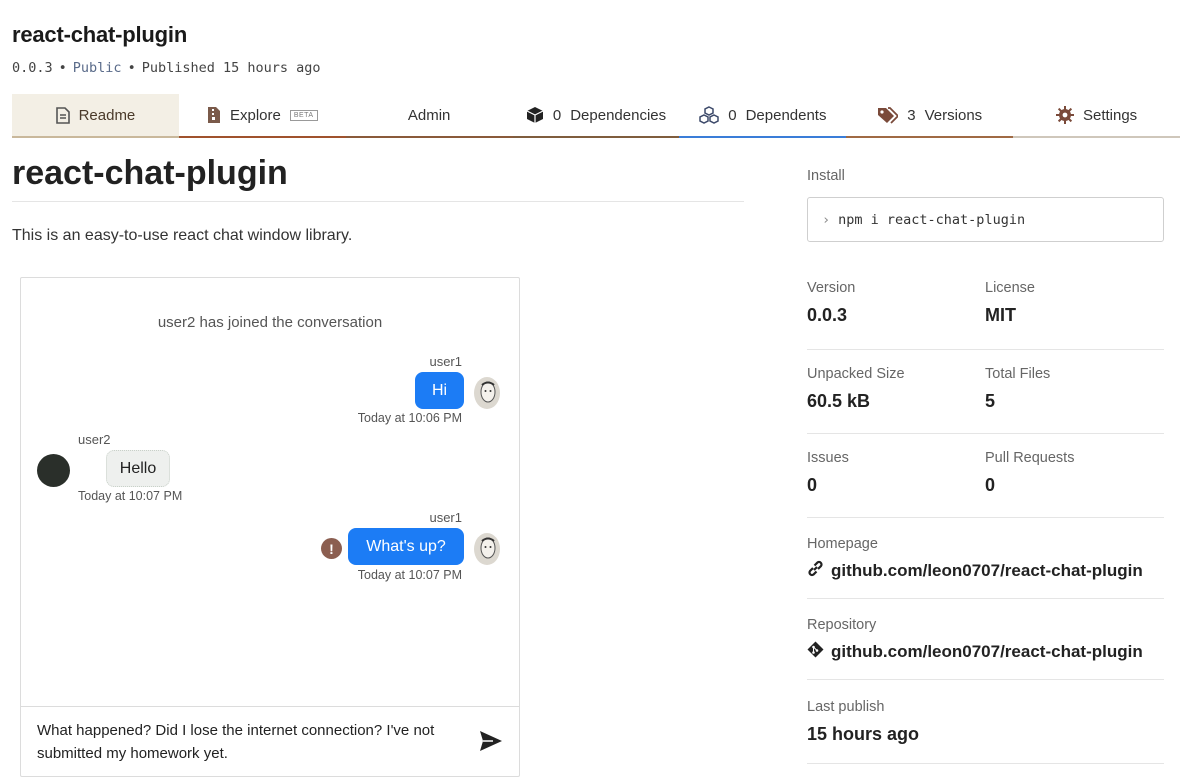 This screenshot has height=783, width=1184. I want to click on package-meta: 0.0.3 • Public • Published 15 hours ago, so click(166, 68).